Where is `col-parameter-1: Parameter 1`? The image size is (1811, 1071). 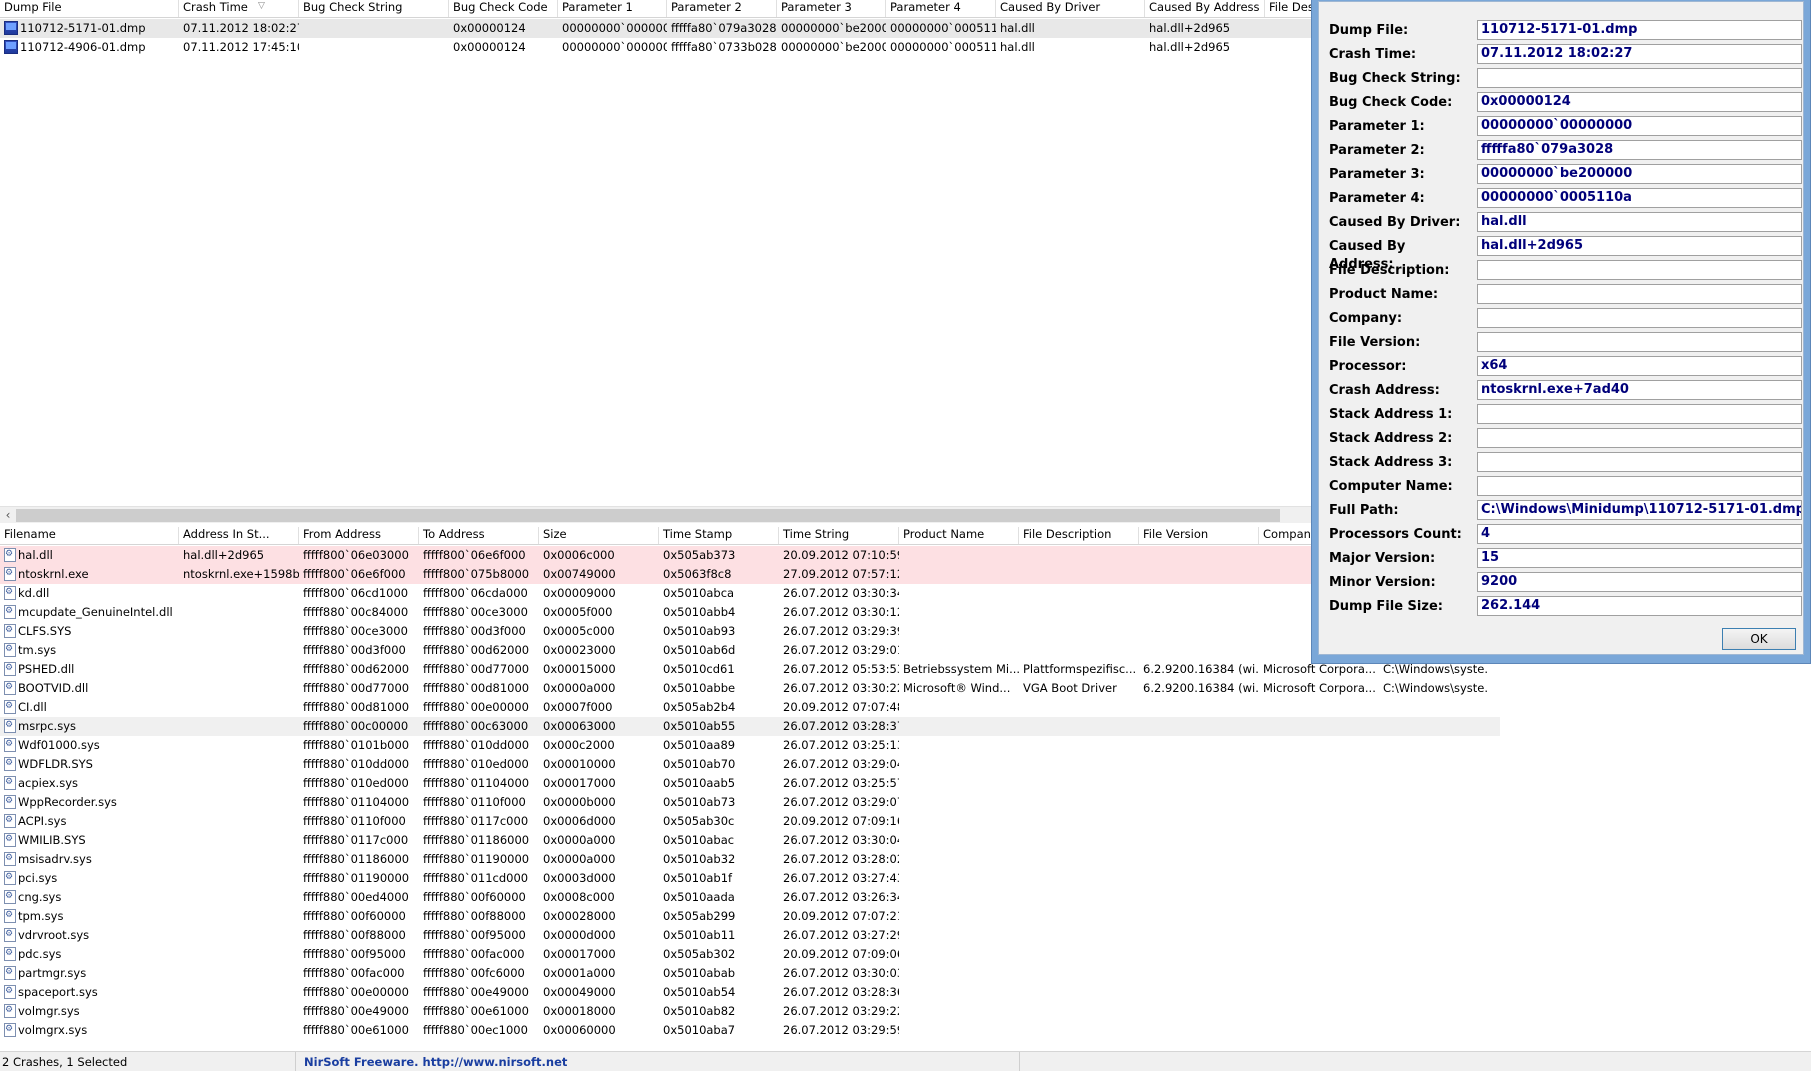 col-parameter-1: Parameter 1 is located at coordinates (612, 8).